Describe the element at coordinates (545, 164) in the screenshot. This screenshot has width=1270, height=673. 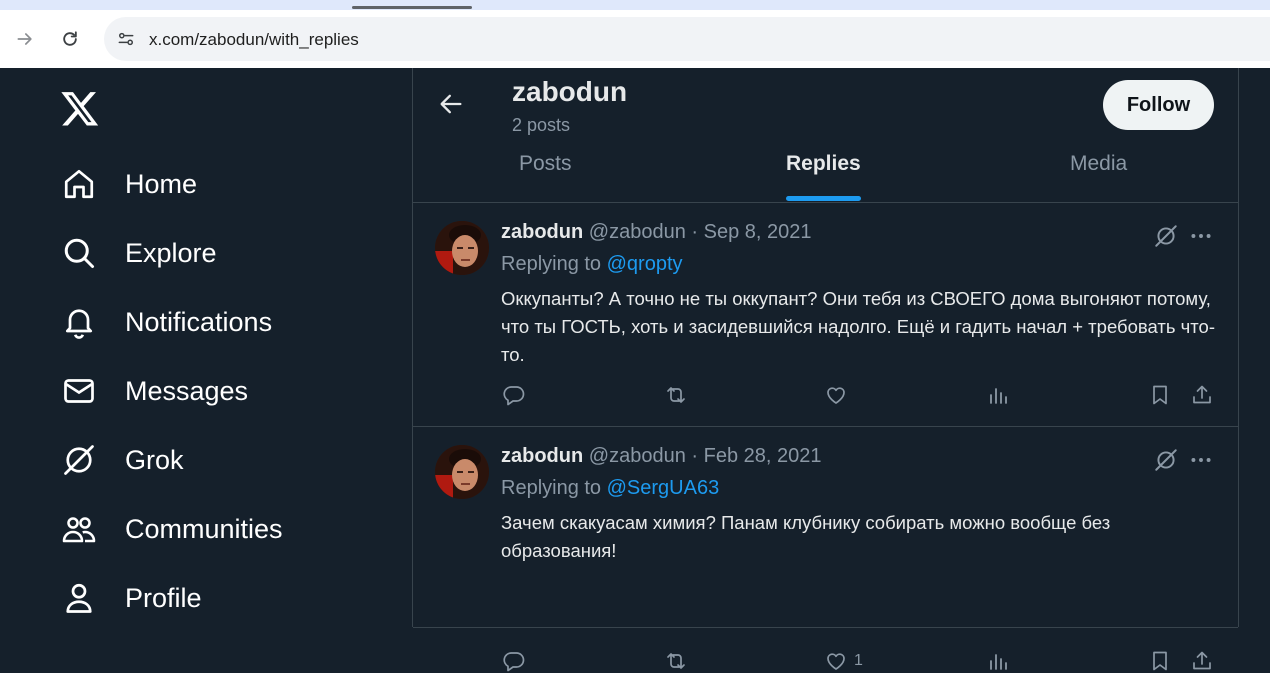
I see `tab-posts: Posts` at that location.